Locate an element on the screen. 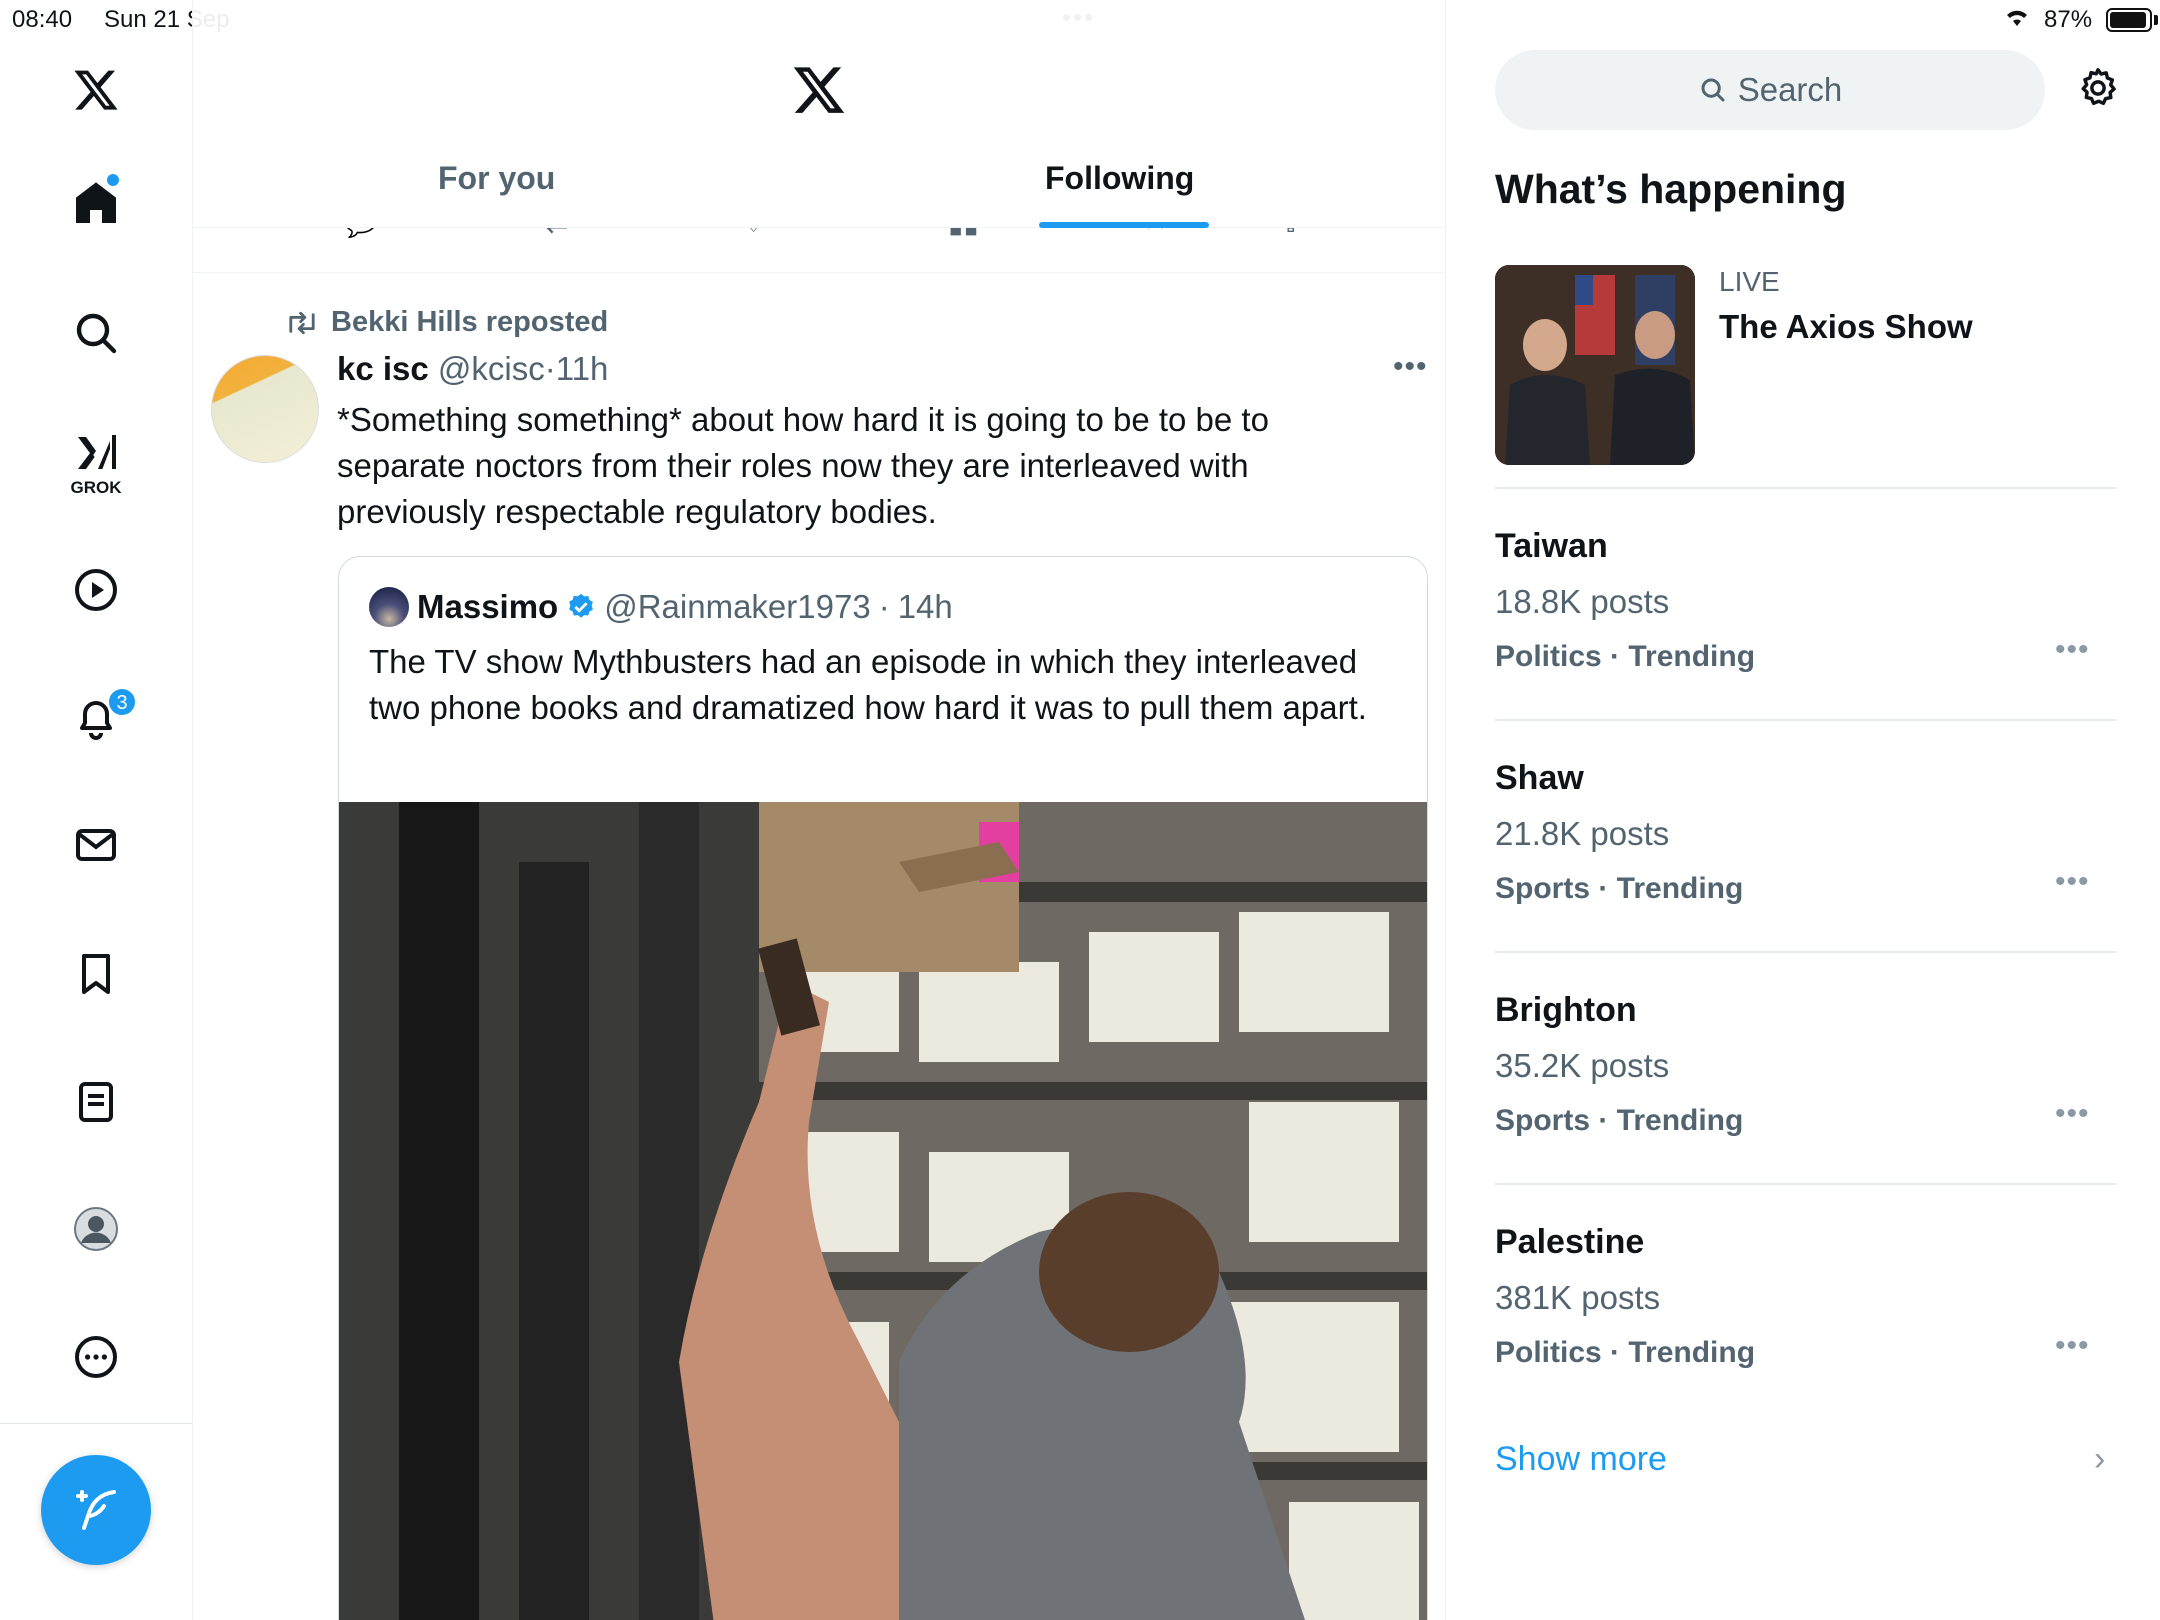 The width and height of the screenshot is (2160, 1620). live-show-thumbnail is located at coordinates (1595, 365).